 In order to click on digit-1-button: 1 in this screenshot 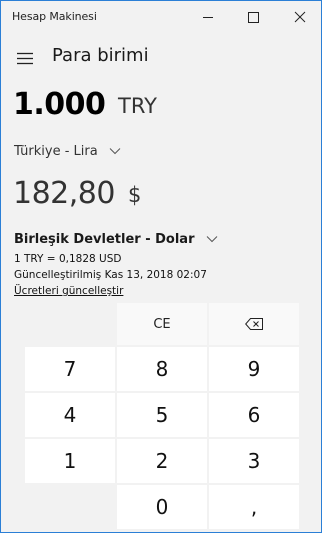, I will do `click(70, 461)`.